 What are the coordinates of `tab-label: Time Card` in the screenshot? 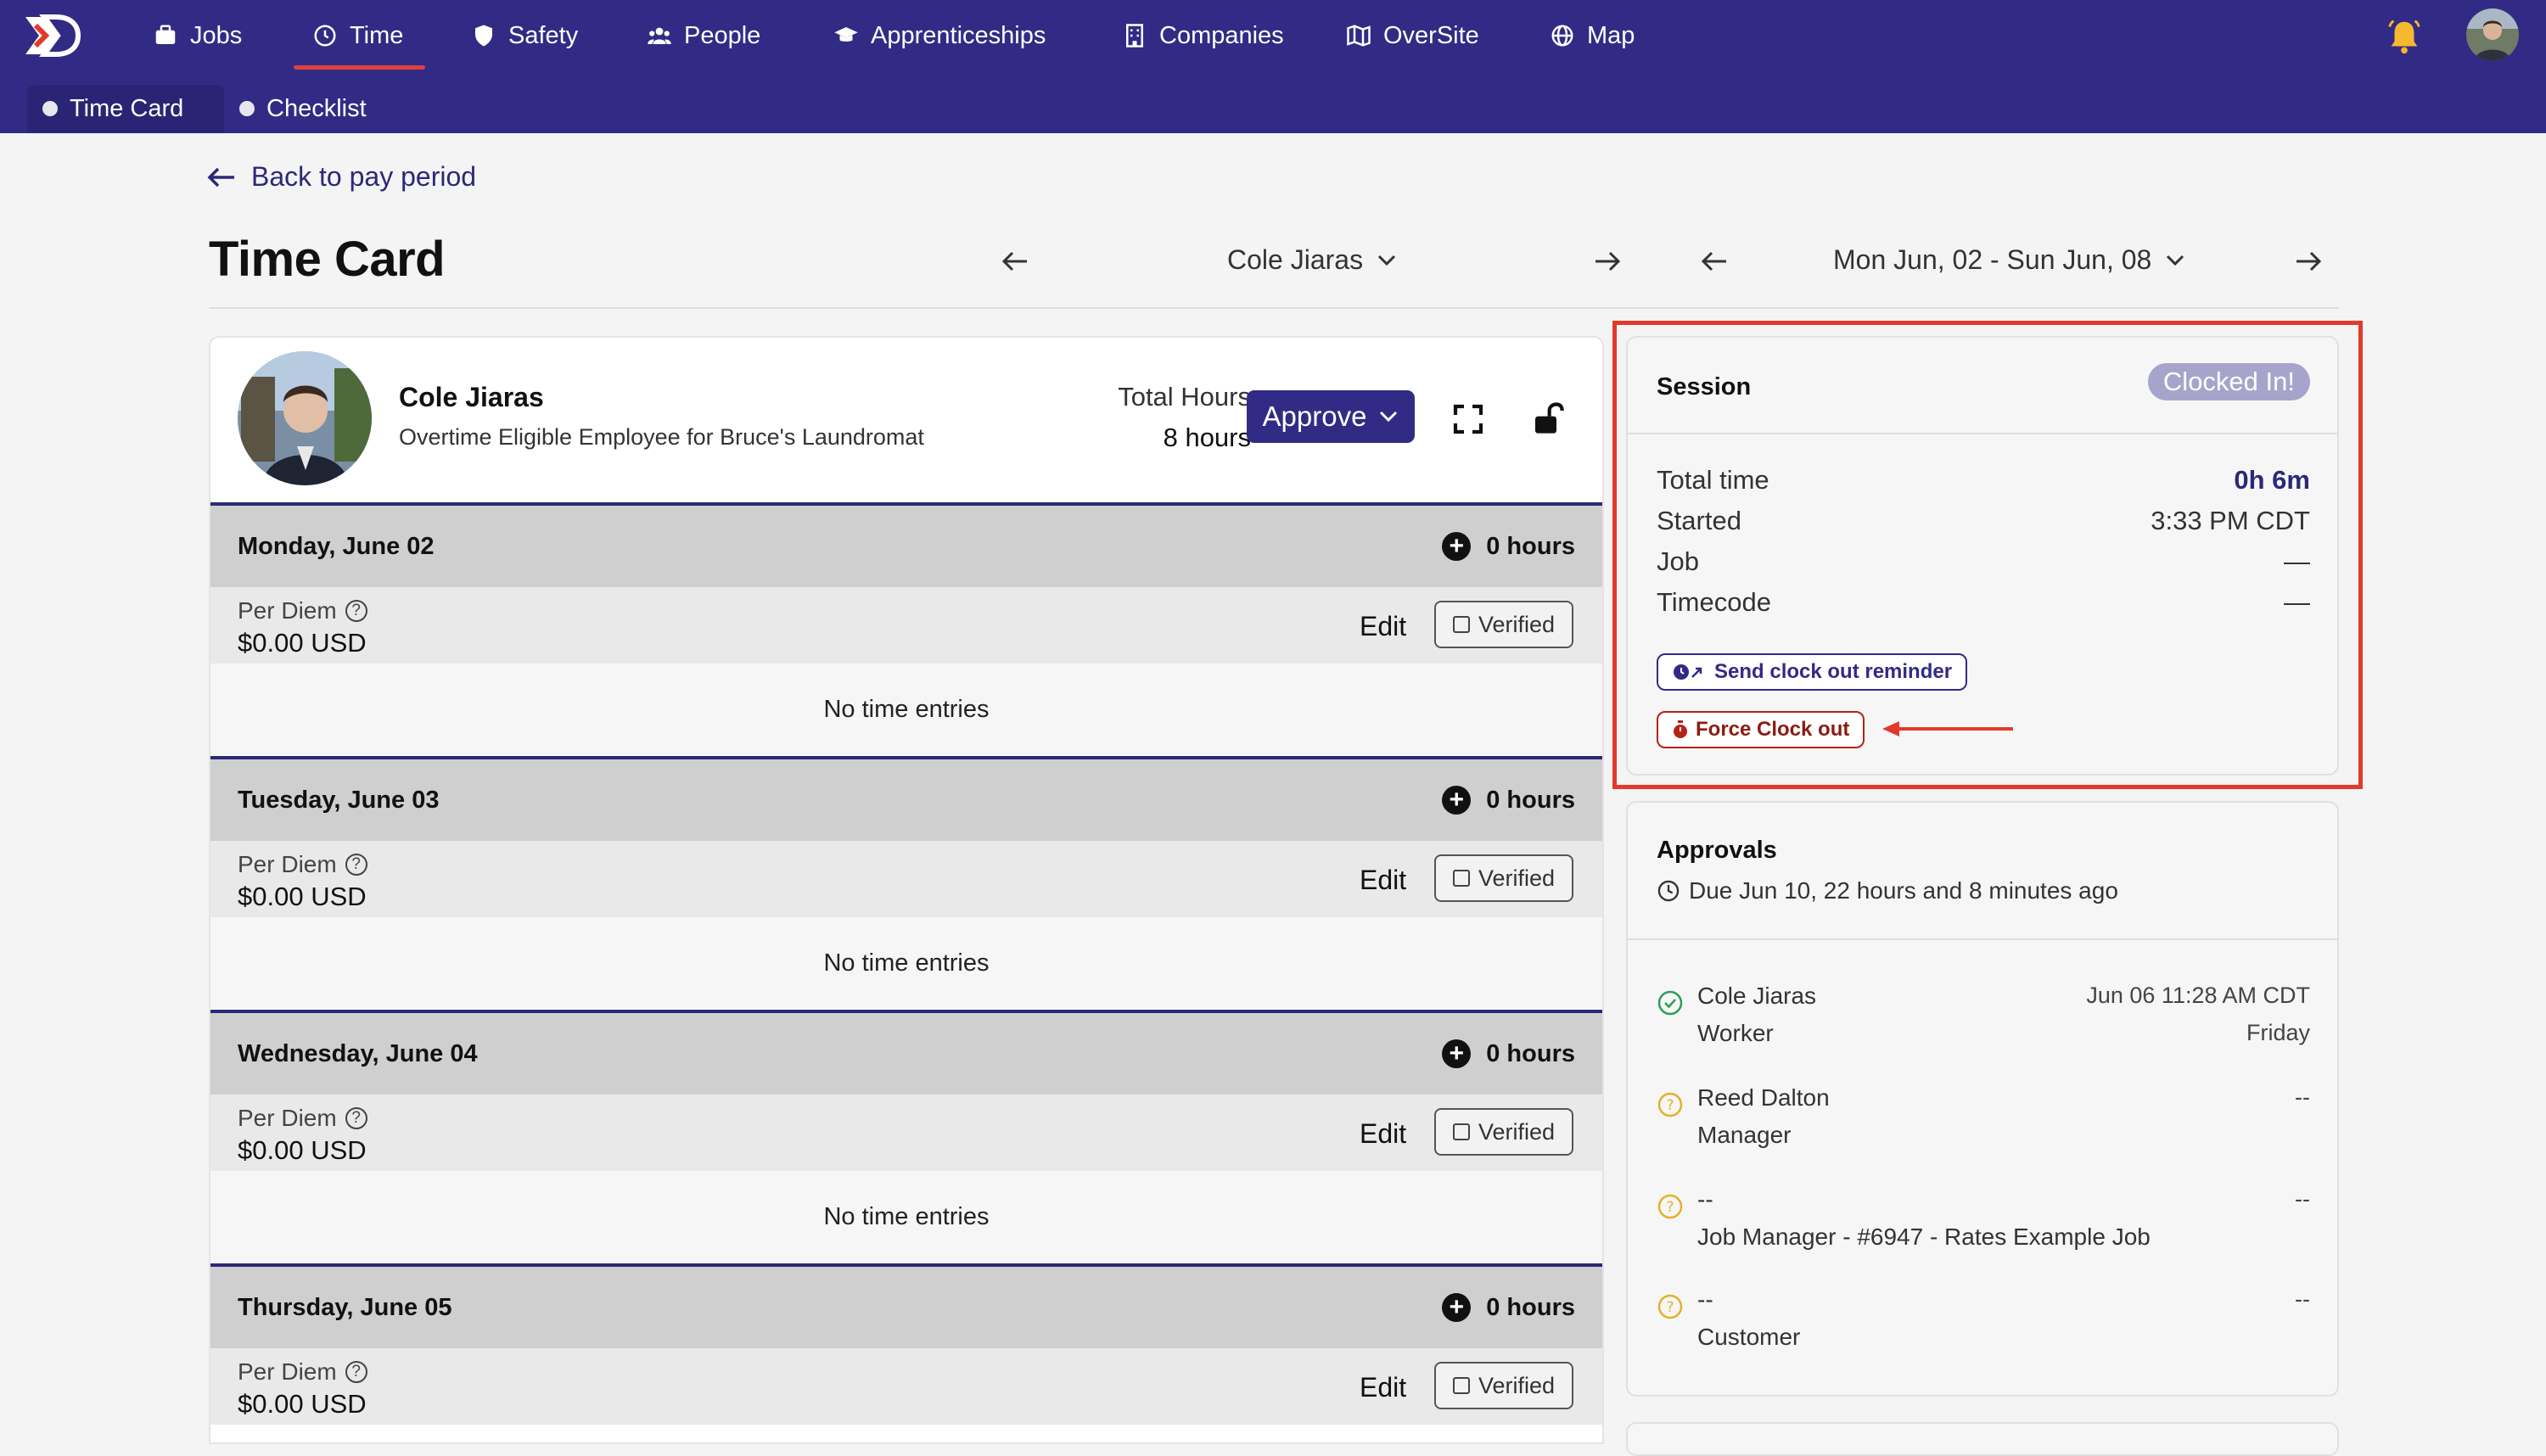 It's located at (127, 108).